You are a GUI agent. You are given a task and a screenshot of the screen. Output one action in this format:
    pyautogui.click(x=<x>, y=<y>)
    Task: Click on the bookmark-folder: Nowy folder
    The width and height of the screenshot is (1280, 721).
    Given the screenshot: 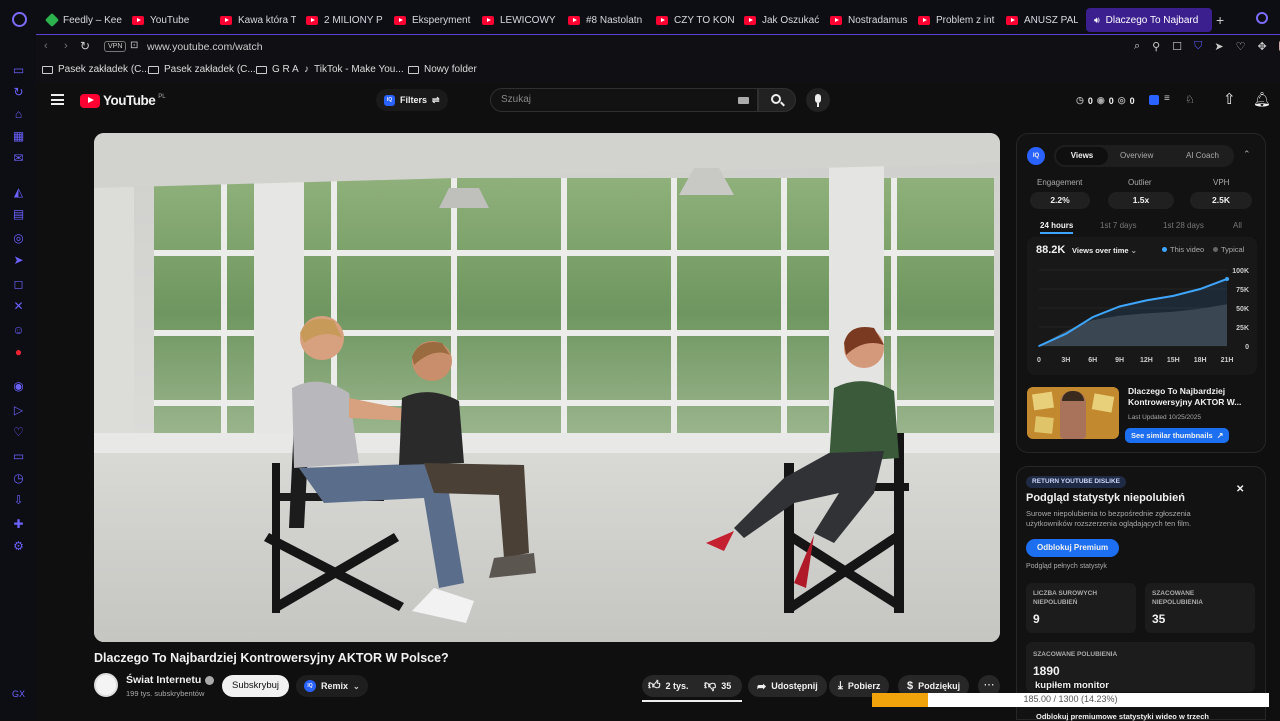 What is the action you would take?
    pyautogui.click(x=442, y=69)
    